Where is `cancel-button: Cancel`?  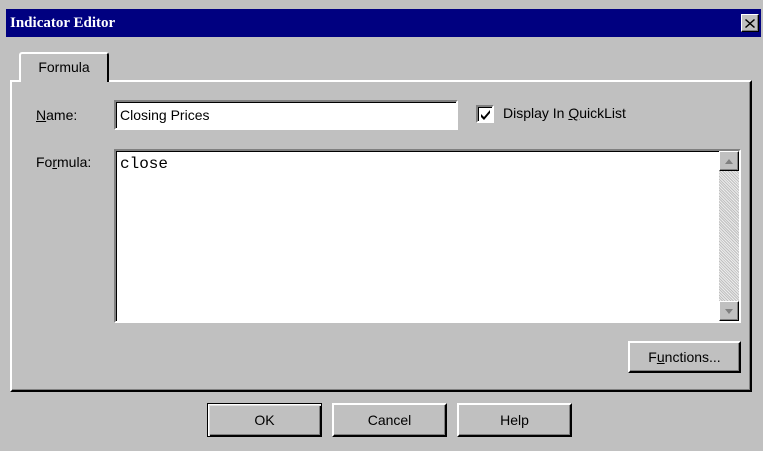
cancel-button: Cancel is located at coordinates (389, 420).